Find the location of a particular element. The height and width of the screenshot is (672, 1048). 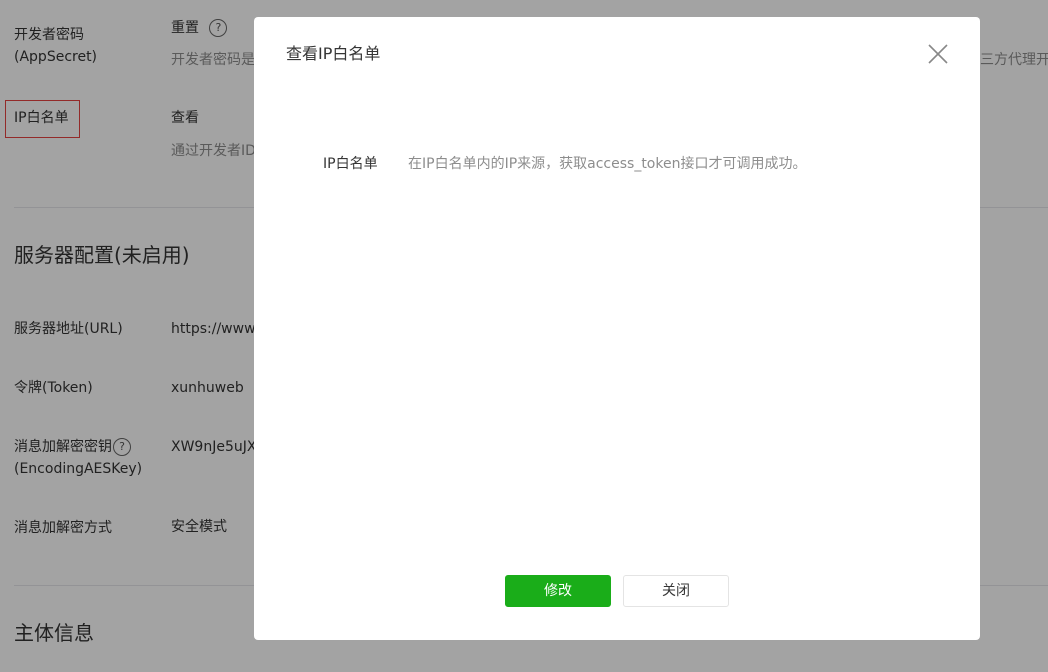

close-button: 关闭 is located at coordinates (676, 591).